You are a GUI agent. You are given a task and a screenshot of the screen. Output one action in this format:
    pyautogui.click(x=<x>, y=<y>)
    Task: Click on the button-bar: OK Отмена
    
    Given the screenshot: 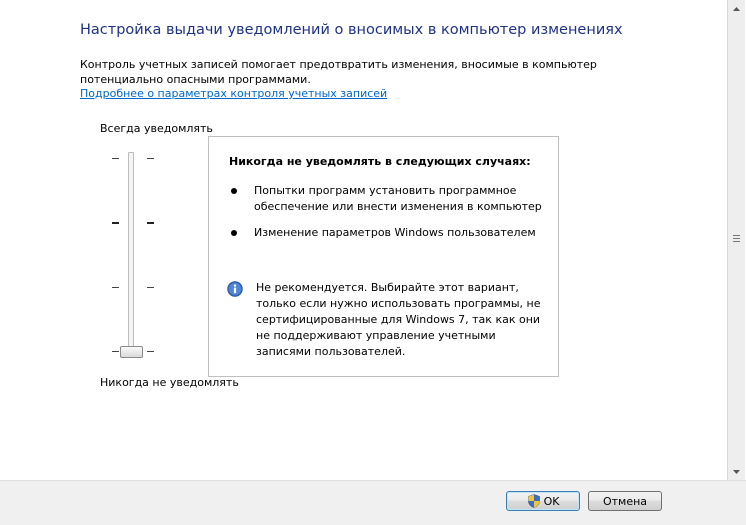 What is the action you would take?
    pyautogui.click(x=373, y=502)
    